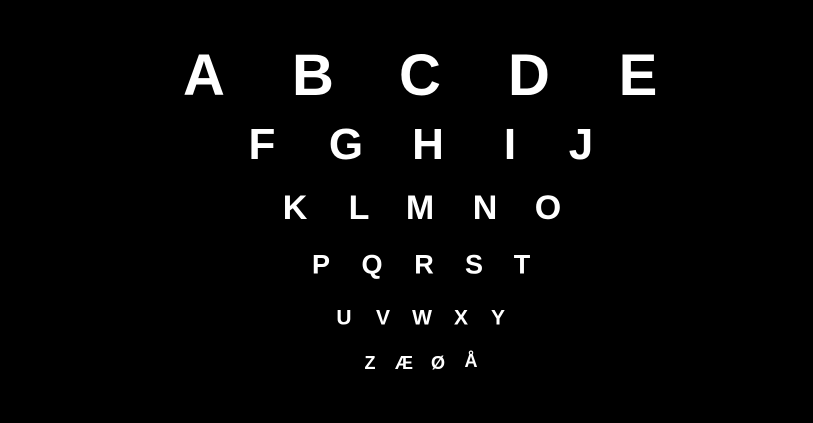  What do you see at coordinates (424, 264) in the screenshot?
I see `chart-letter: R` at bounding box center [424, 264].